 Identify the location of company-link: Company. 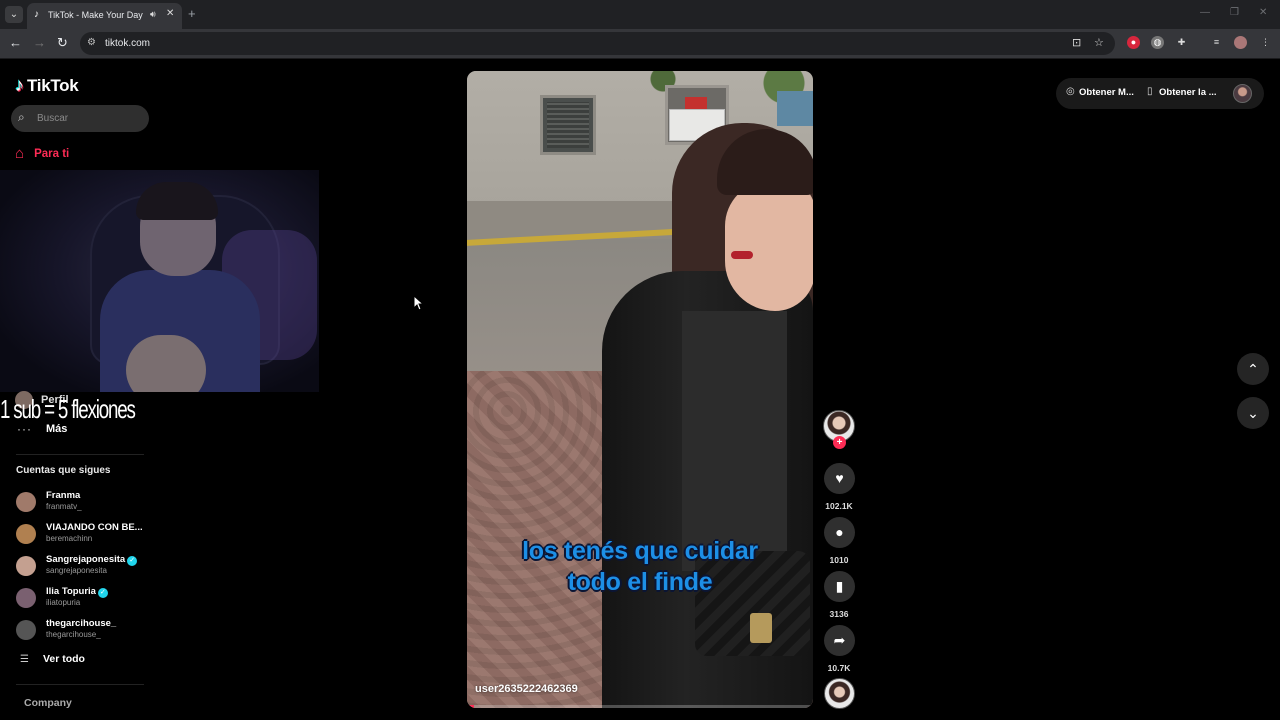
(48, 703).